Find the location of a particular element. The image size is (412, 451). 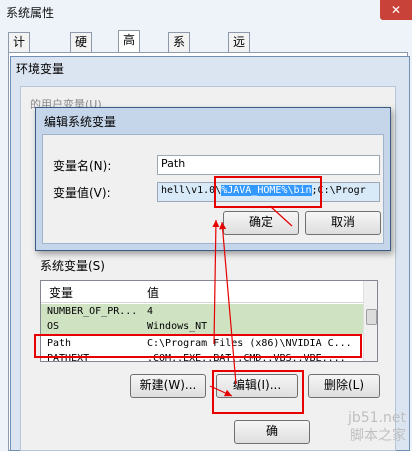

arrow-edit-to-dialog is located at coordinates (228, 303).